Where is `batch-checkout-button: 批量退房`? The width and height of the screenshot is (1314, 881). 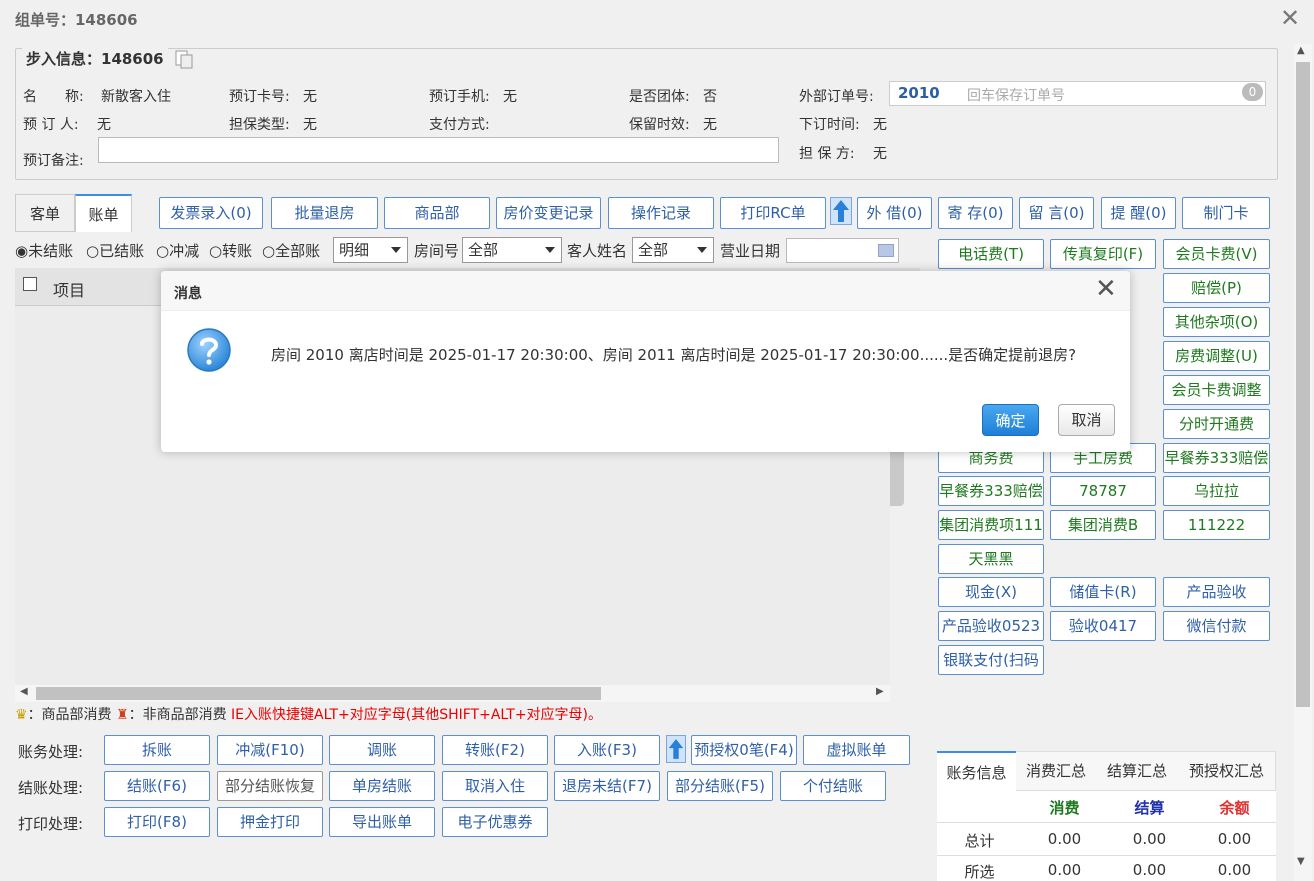 batch-checkout-button: 批量退房 is located at coordinates (324, 213).